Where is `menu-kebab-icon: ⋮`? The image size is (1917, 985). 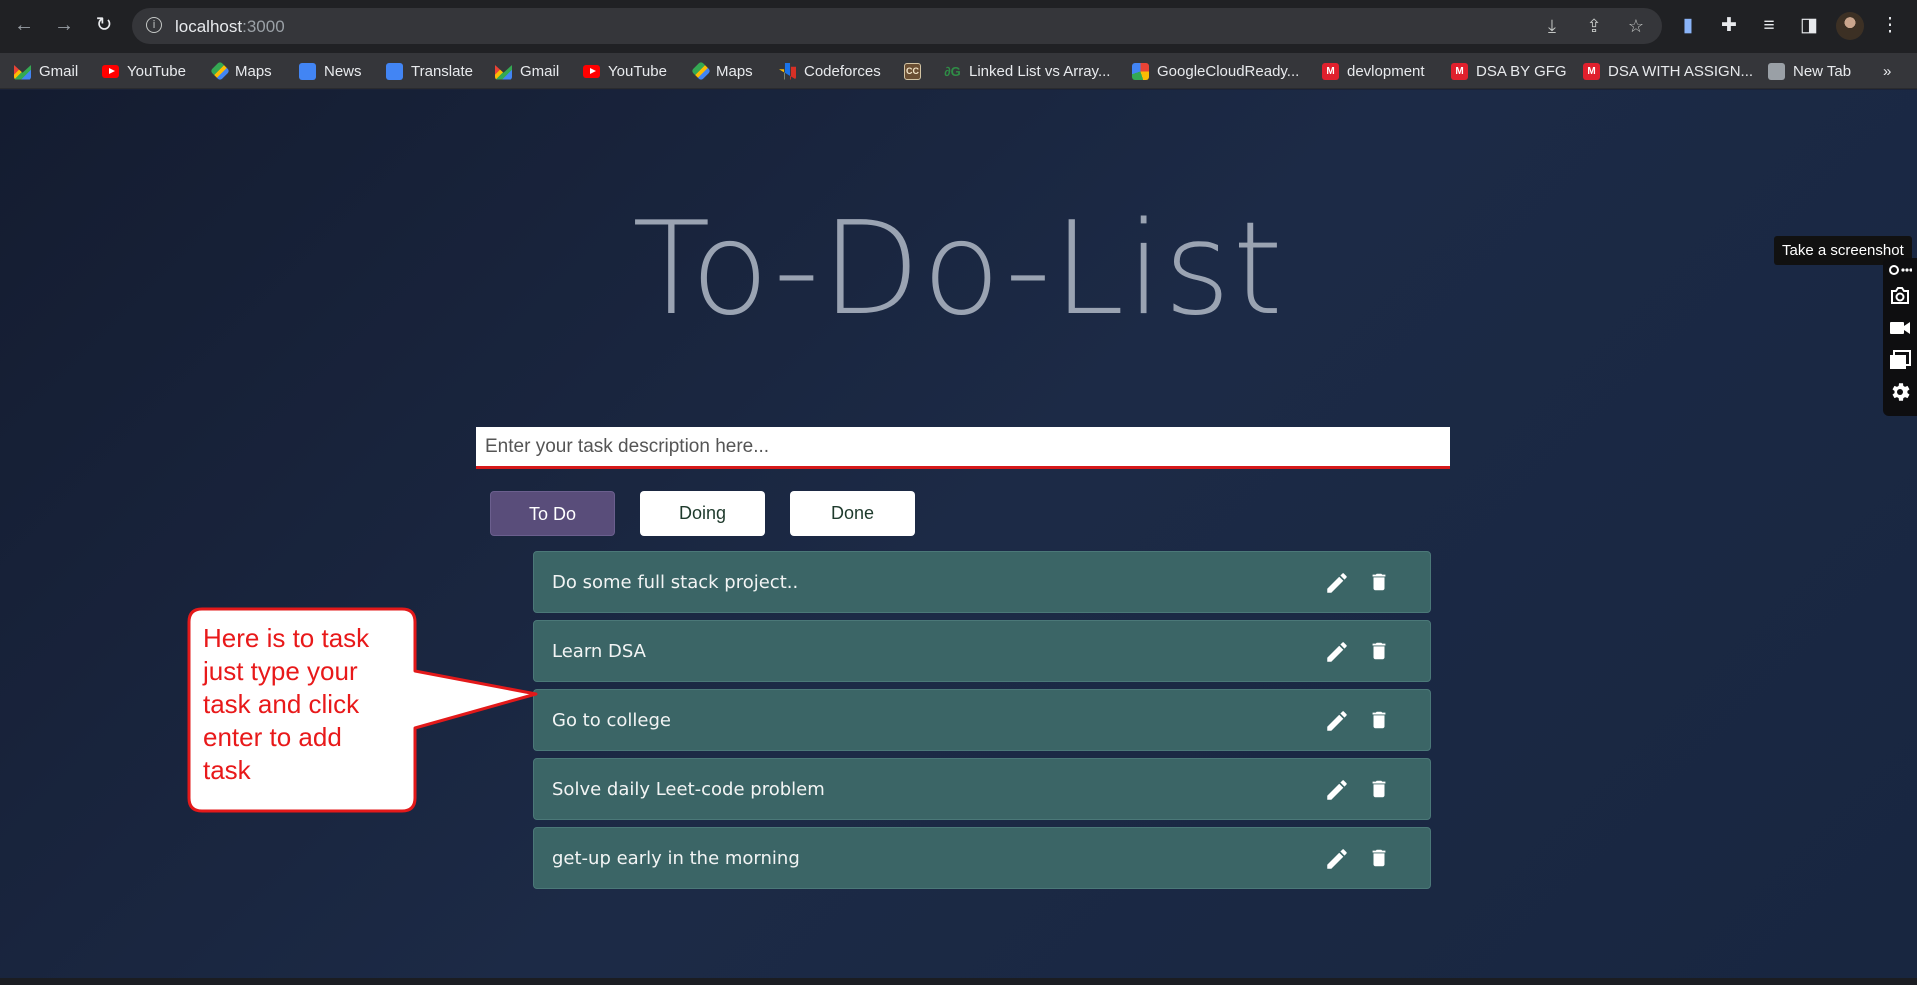
menu-kebab-icon: ⋮ is located at coordinates (1890, 26).